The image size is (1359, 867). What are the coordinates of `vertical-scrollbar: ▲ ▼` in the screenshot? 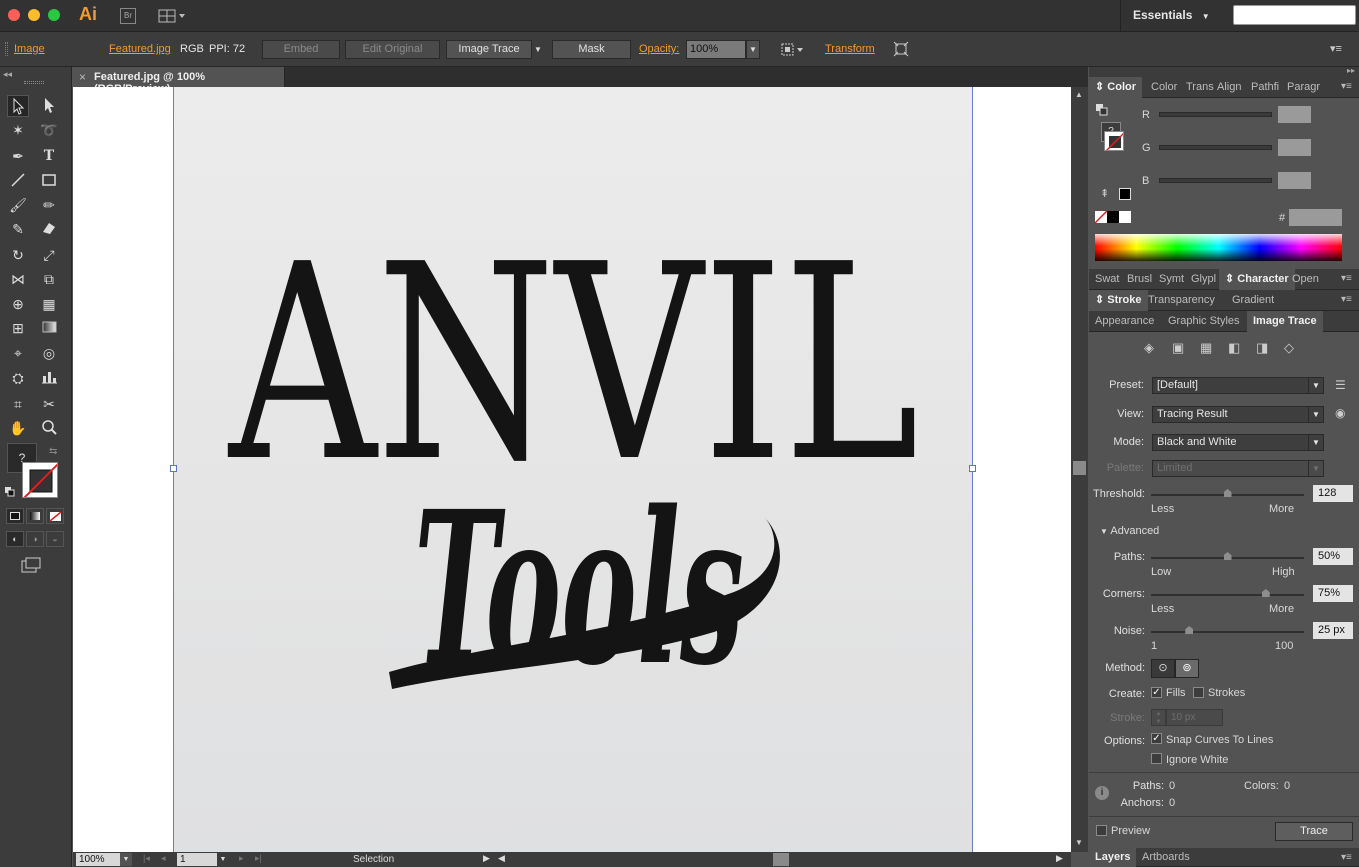 It's located at (1079, 469).